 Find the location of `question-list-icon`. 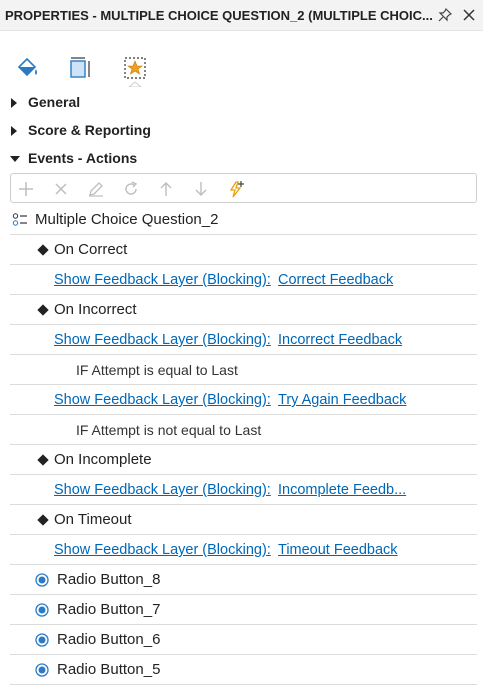

question-list-icon is located at coordinates (19, 219).